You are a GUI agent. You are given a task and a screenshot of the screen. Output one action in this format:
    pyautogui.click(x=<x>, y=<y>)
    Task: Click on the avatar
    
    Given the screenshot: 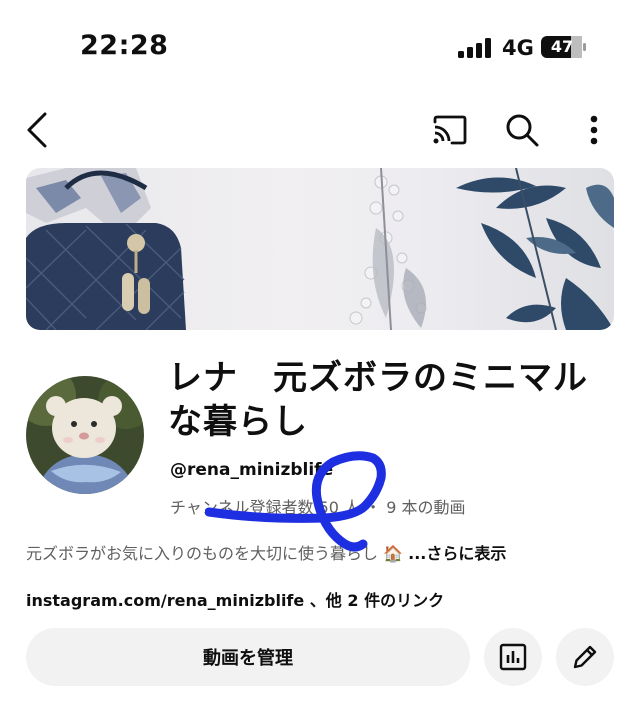 What is the action you would take?
    pyautogui.click(x=85, y=435)
    